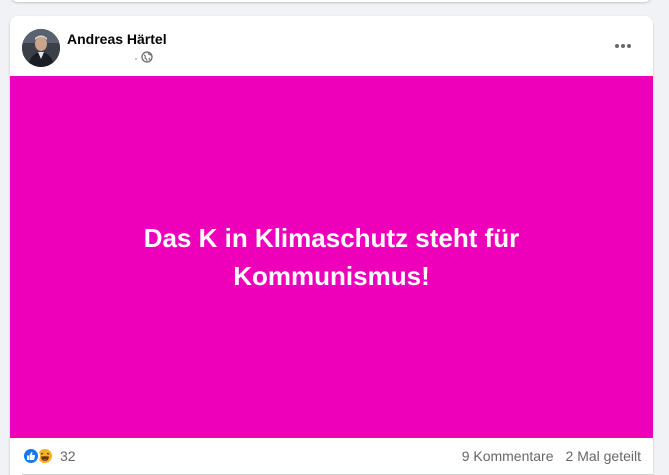  I want to click on reactions-summary: 32, so click(49, 456).